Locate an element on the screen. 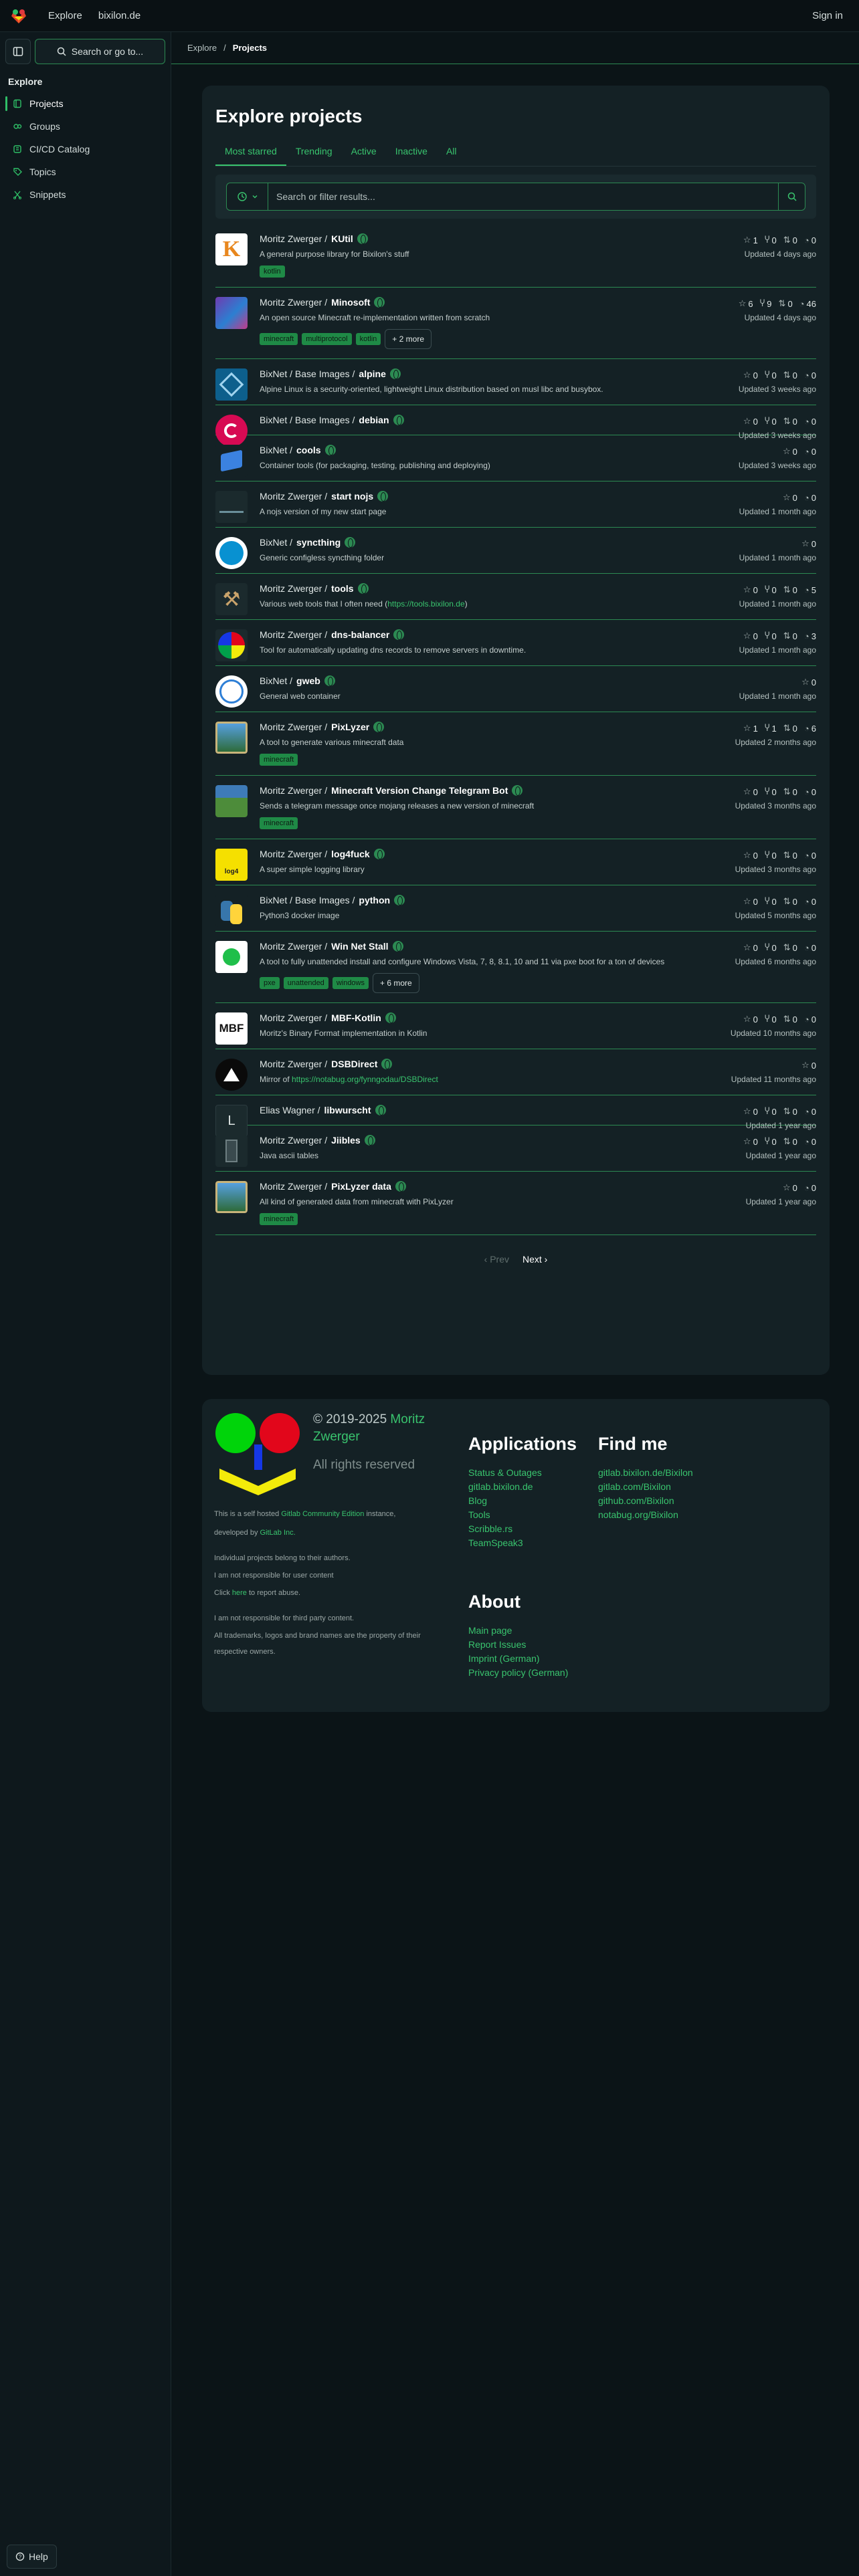 Image resolution: width=859 pixels, height=2576 pixels. gitlab-ce-link: Gitlab Community Edition is located at coordinates (322, 1514).